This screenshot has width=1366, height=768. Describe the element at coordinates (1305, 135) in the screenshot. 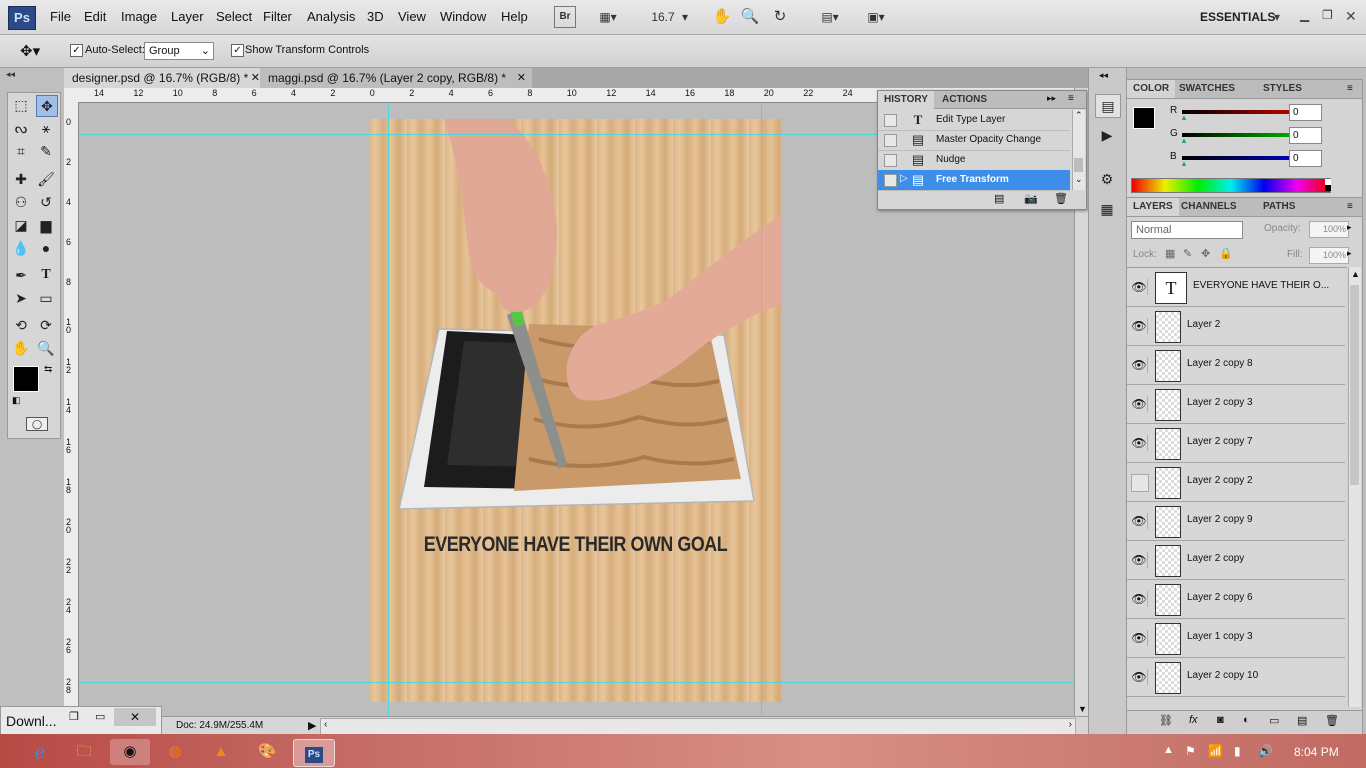

I see `green-value: 0` at that location.